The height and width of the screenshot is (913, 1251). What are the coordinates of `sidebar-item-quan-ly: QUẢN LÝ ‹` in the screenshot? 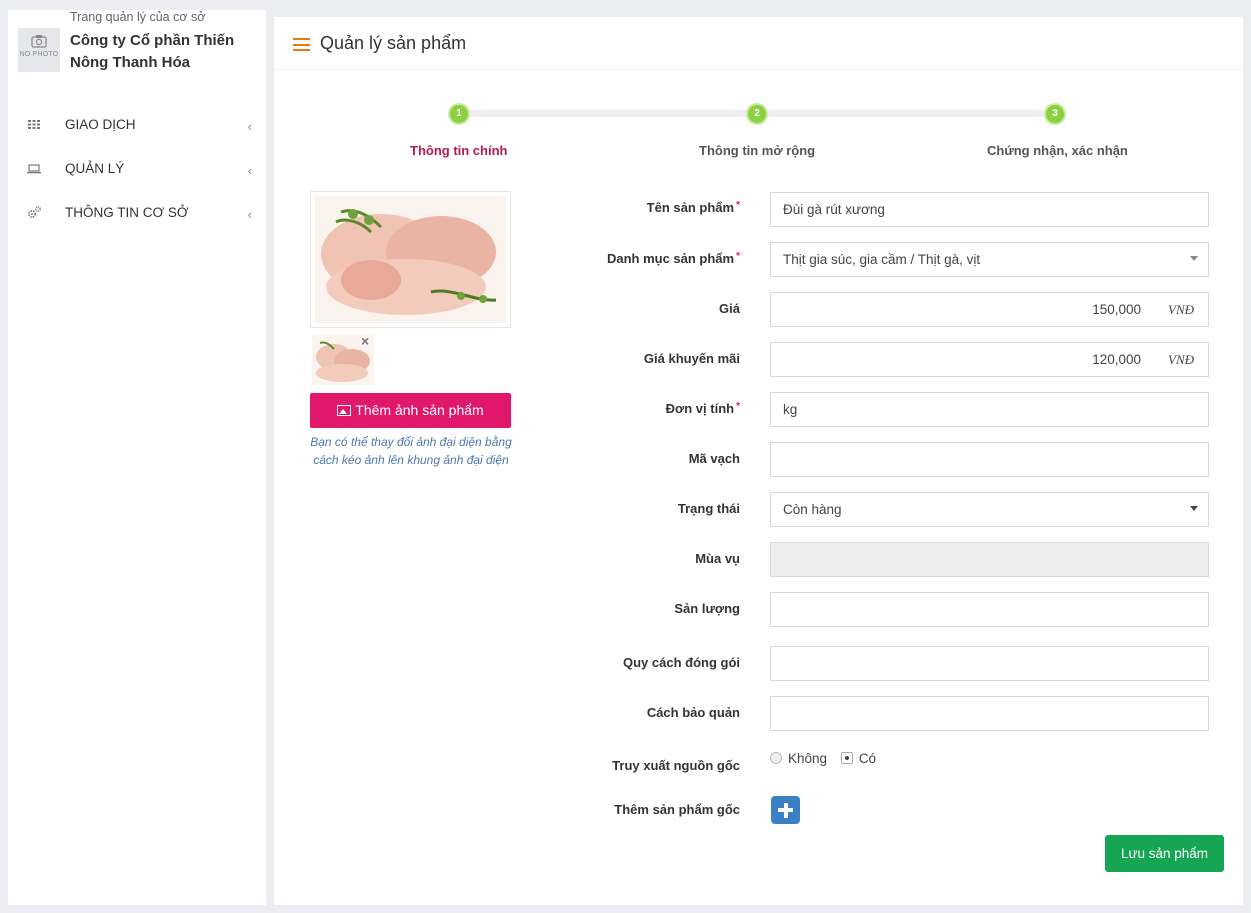 It's located at (137, 180).